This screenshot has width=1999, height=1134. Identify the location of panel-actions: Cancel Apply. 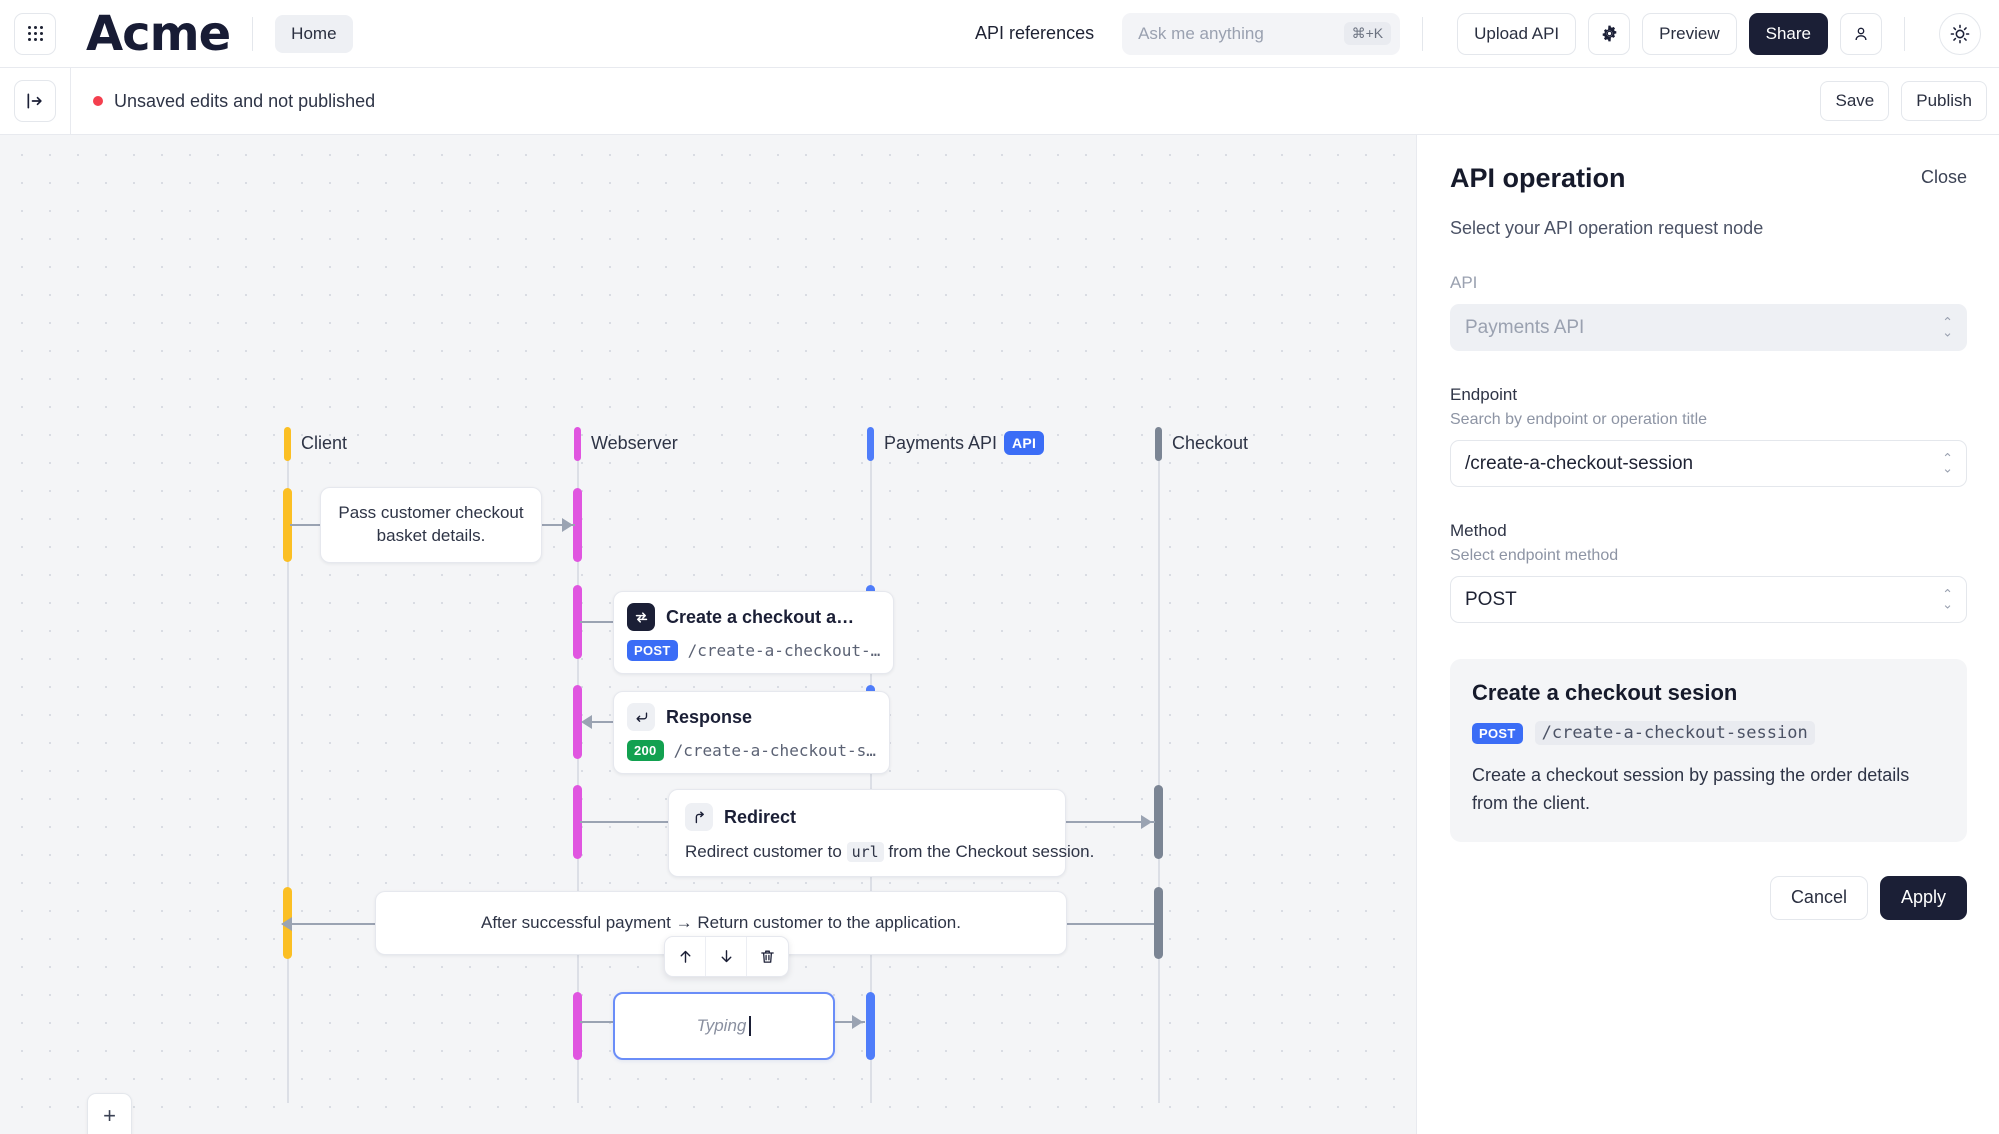
(1708, 897).